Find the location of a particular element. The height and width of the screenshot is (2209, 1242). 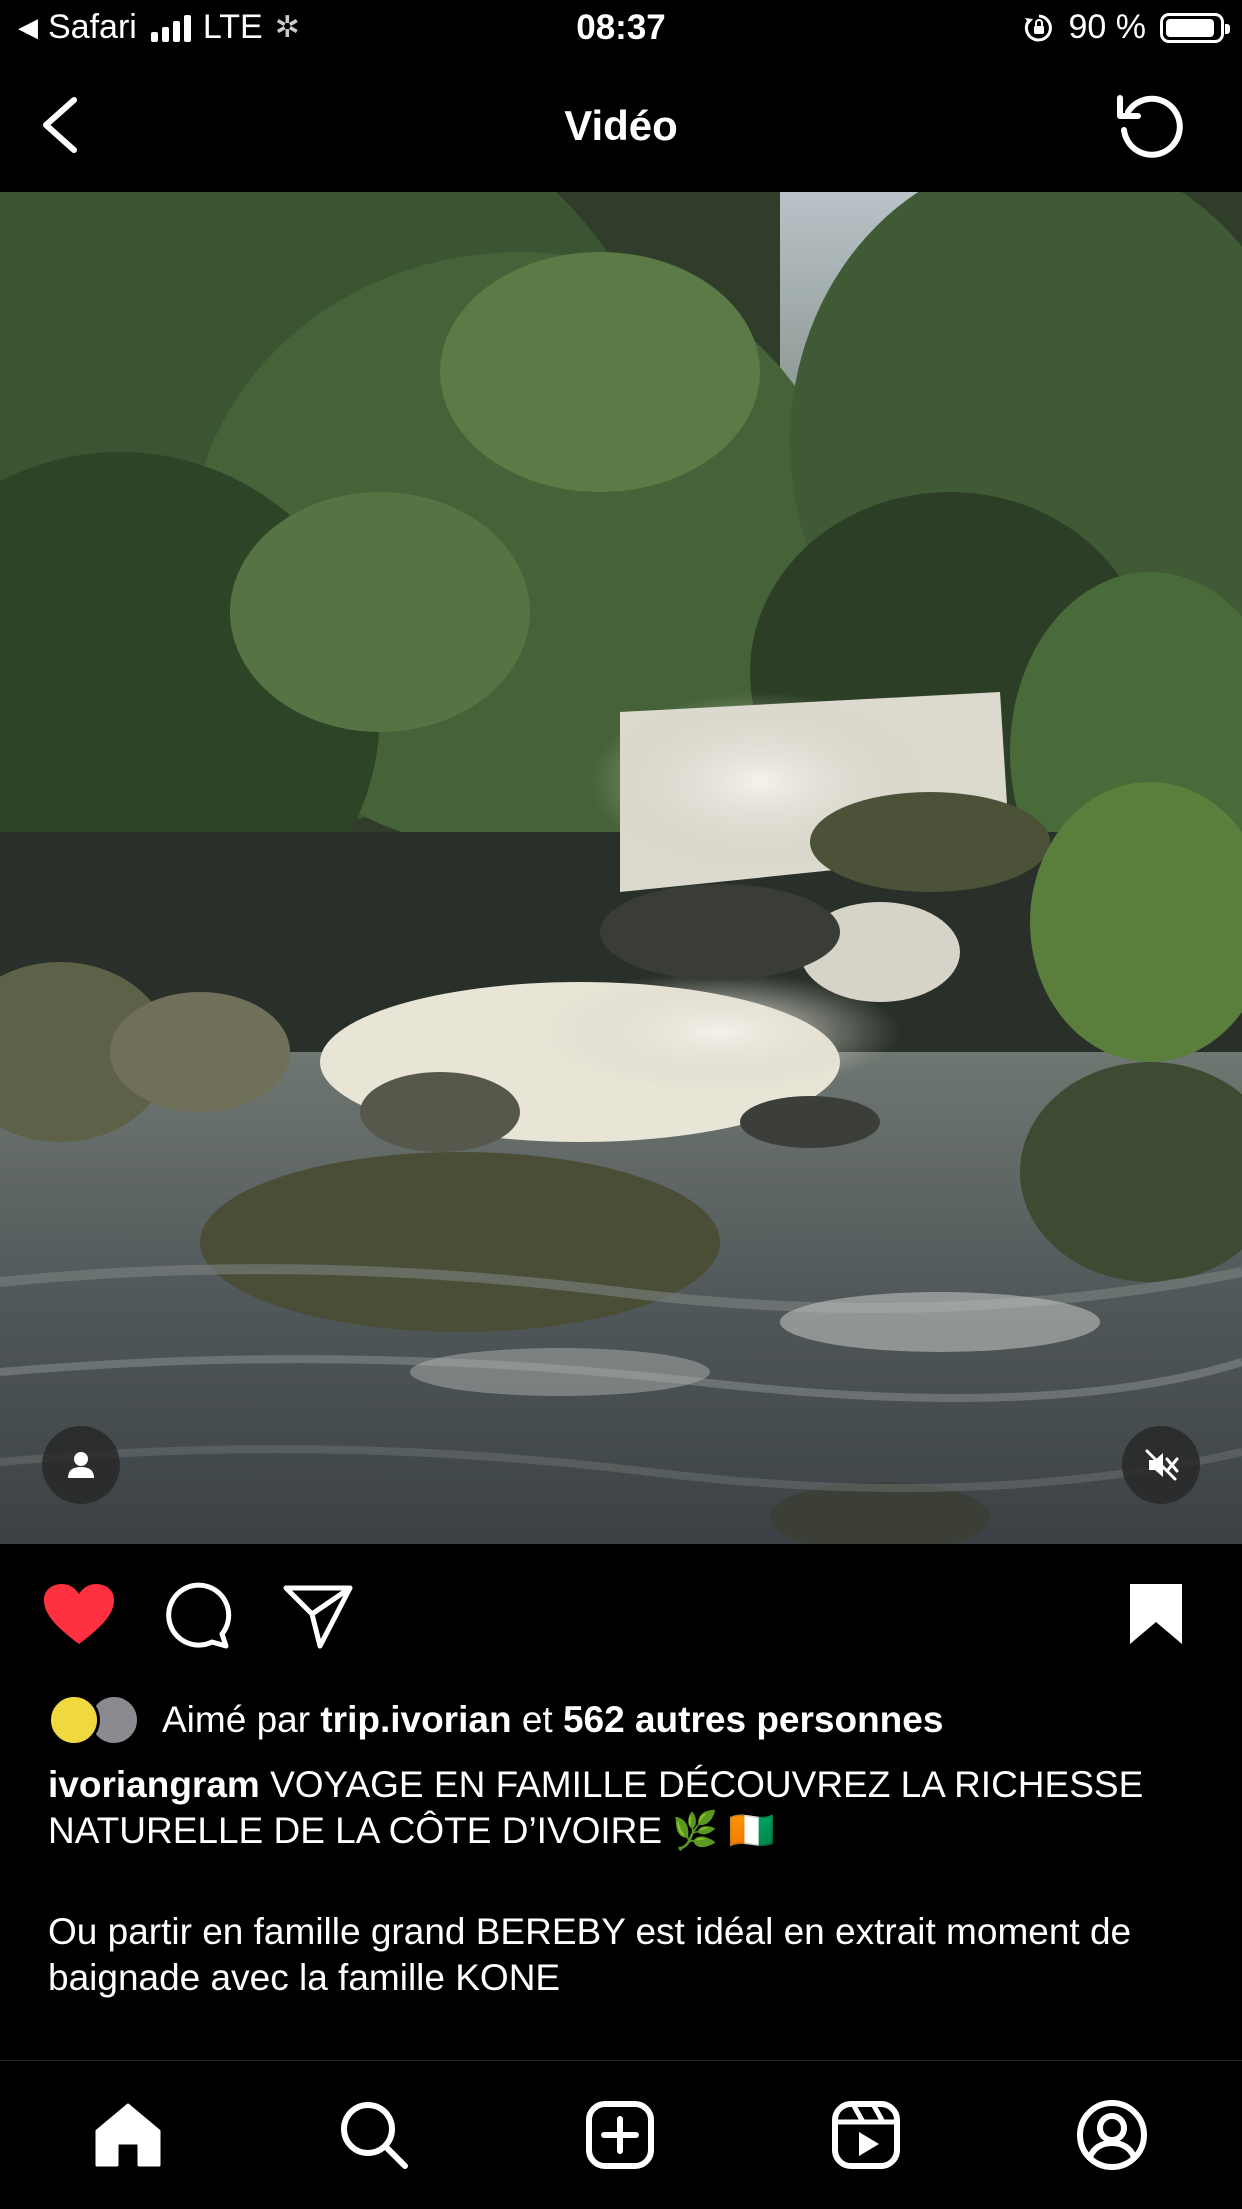

home-icon is located at coordinates (128, 2135).